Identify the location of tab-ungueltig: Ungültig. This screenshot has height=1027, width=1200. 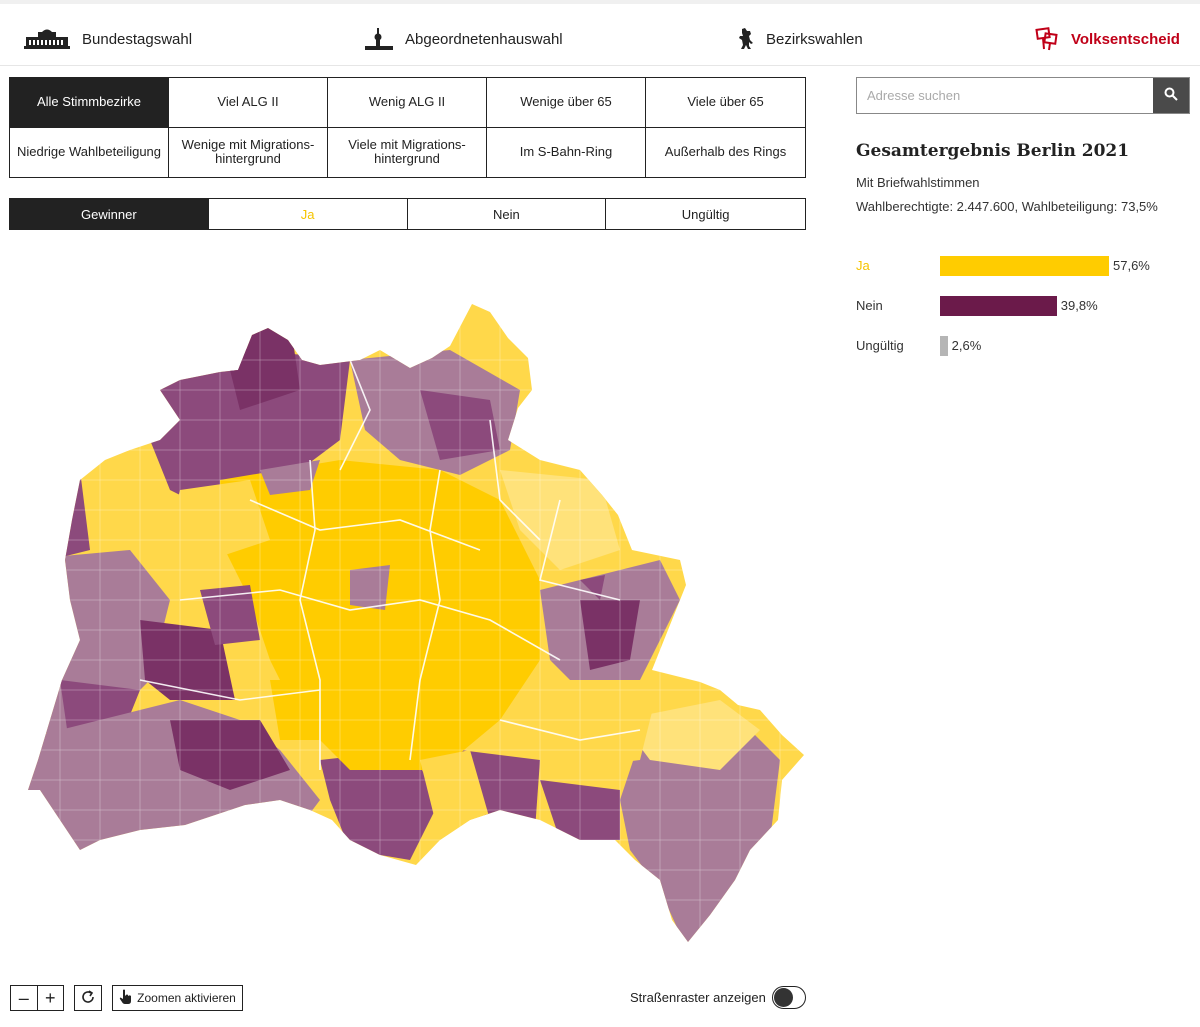
(705, 214).